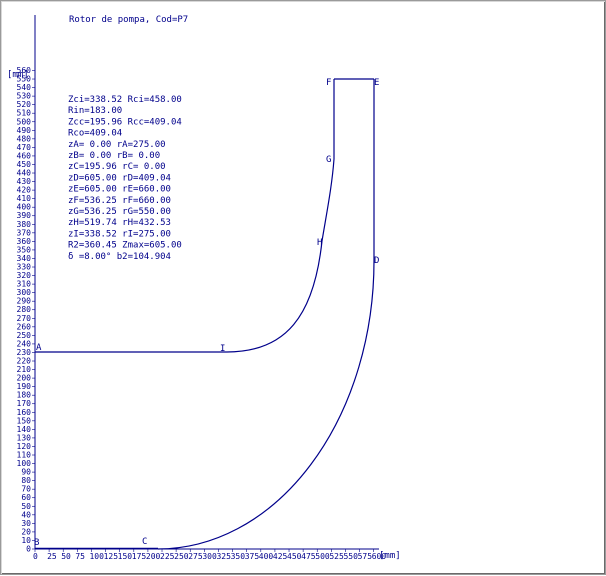 The height and width of the screenshot is (576, 606). I want to click on point-label-e: E, so click(376, 83).